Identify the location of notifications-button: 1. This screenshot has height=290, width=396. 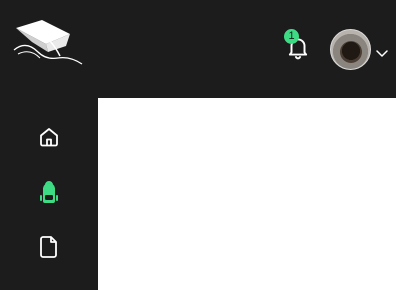
(298, 46).